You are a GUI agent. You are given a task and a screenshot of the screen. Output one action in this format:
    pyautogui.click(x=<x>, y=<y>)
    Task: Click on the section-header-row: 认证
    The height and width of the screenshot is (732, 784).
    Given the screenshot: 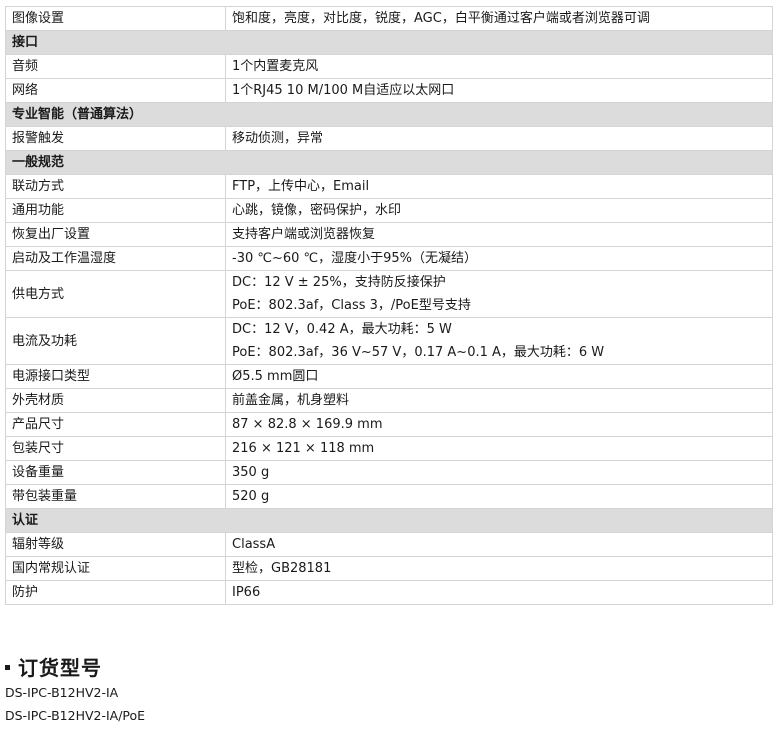 What is the action you would take?
    pyautogui.click(x=389, y=520)
    